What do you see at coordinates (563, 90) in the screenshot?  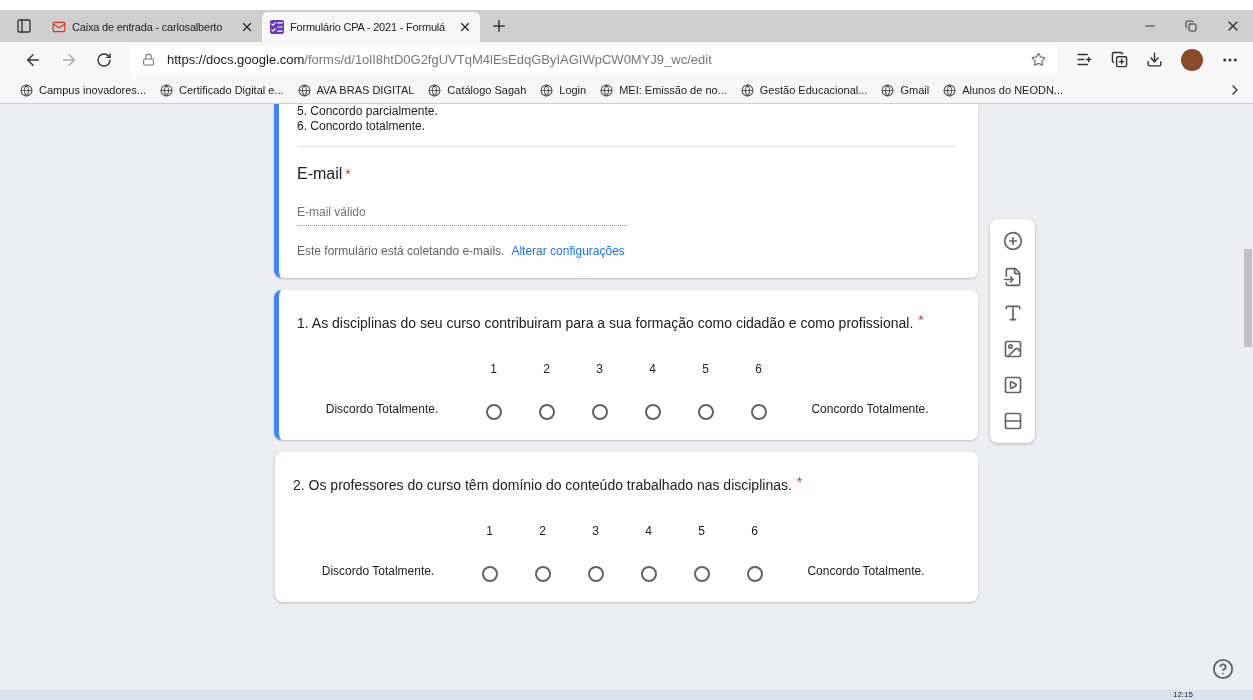 I see `bookmark-link: Login` at bounding box center [563, 90].